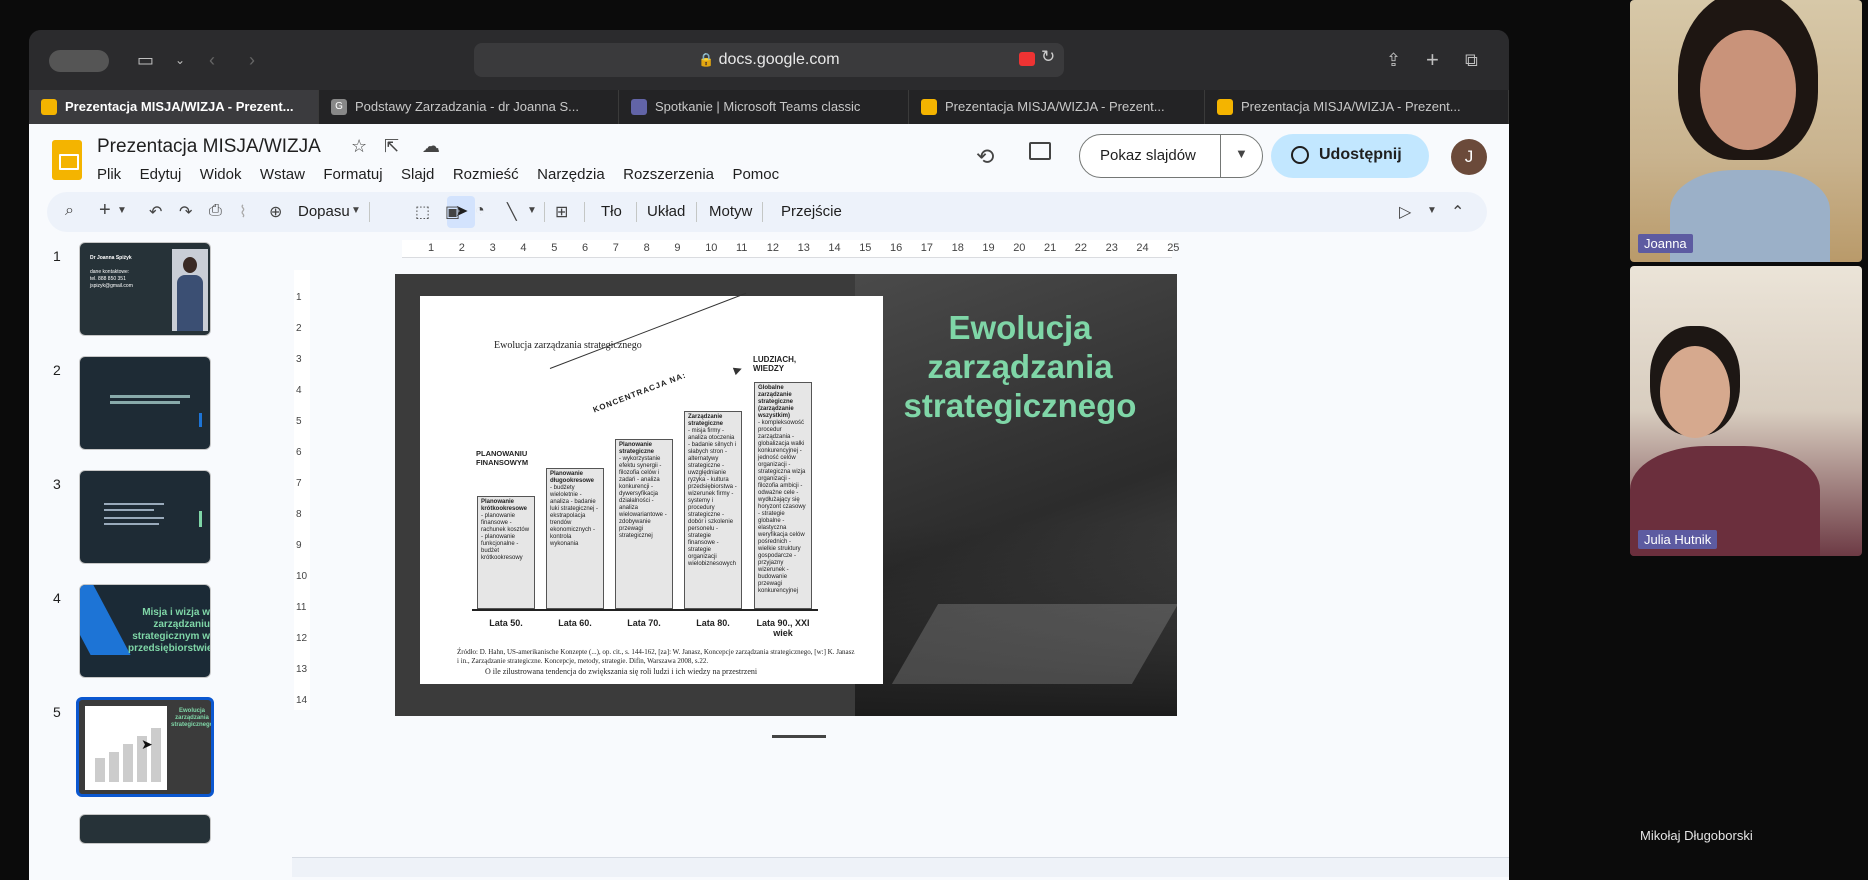 This screenshot has height=880, width=1868. What do you see at coordinates (1111, 248) in the screenshot?
I see `ruler-tick-label: 23` at bounding box center [1111, 248].